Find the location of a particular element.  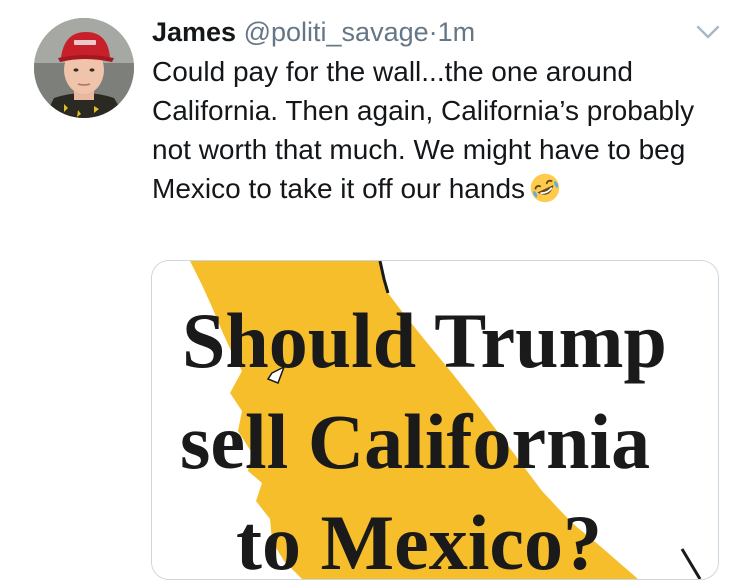

media-headline-line-1: Should Trump is located at coordinates (424, 340).